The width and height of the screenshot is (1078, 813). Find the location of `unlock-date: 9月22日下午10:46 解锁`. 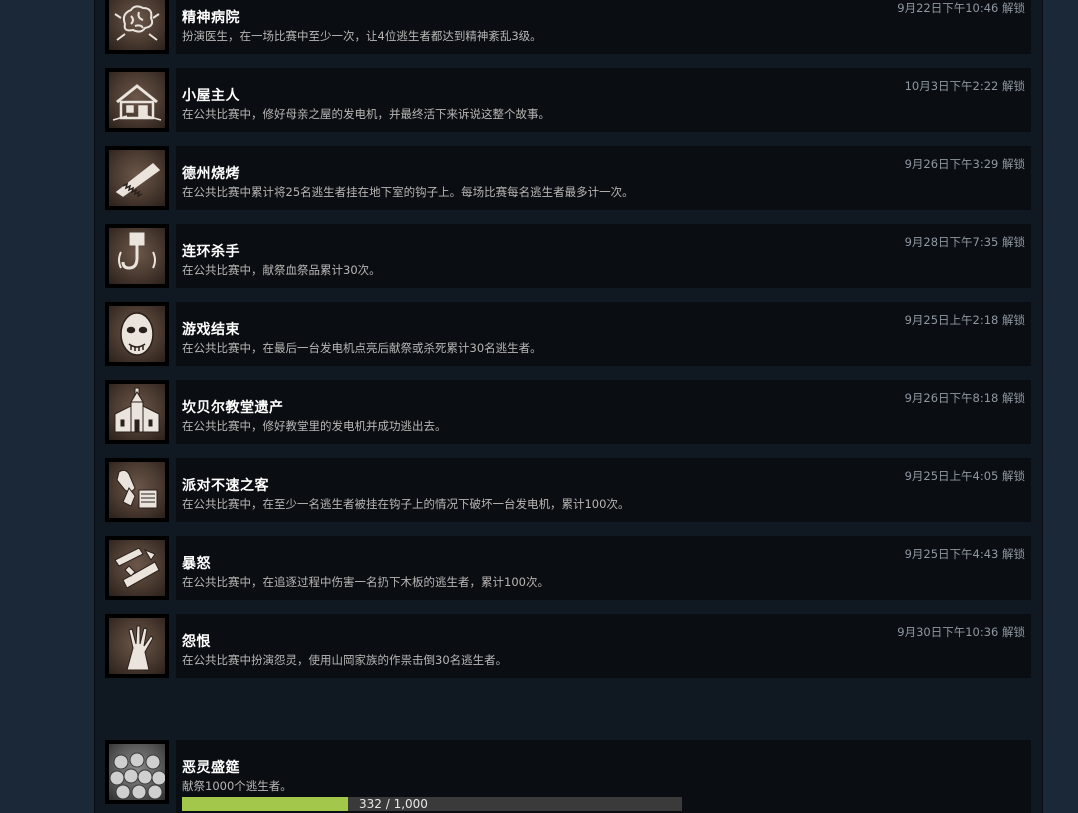

unlock-date: 9月22日下午10:46 解锁 is located at coordinates (961, 8).